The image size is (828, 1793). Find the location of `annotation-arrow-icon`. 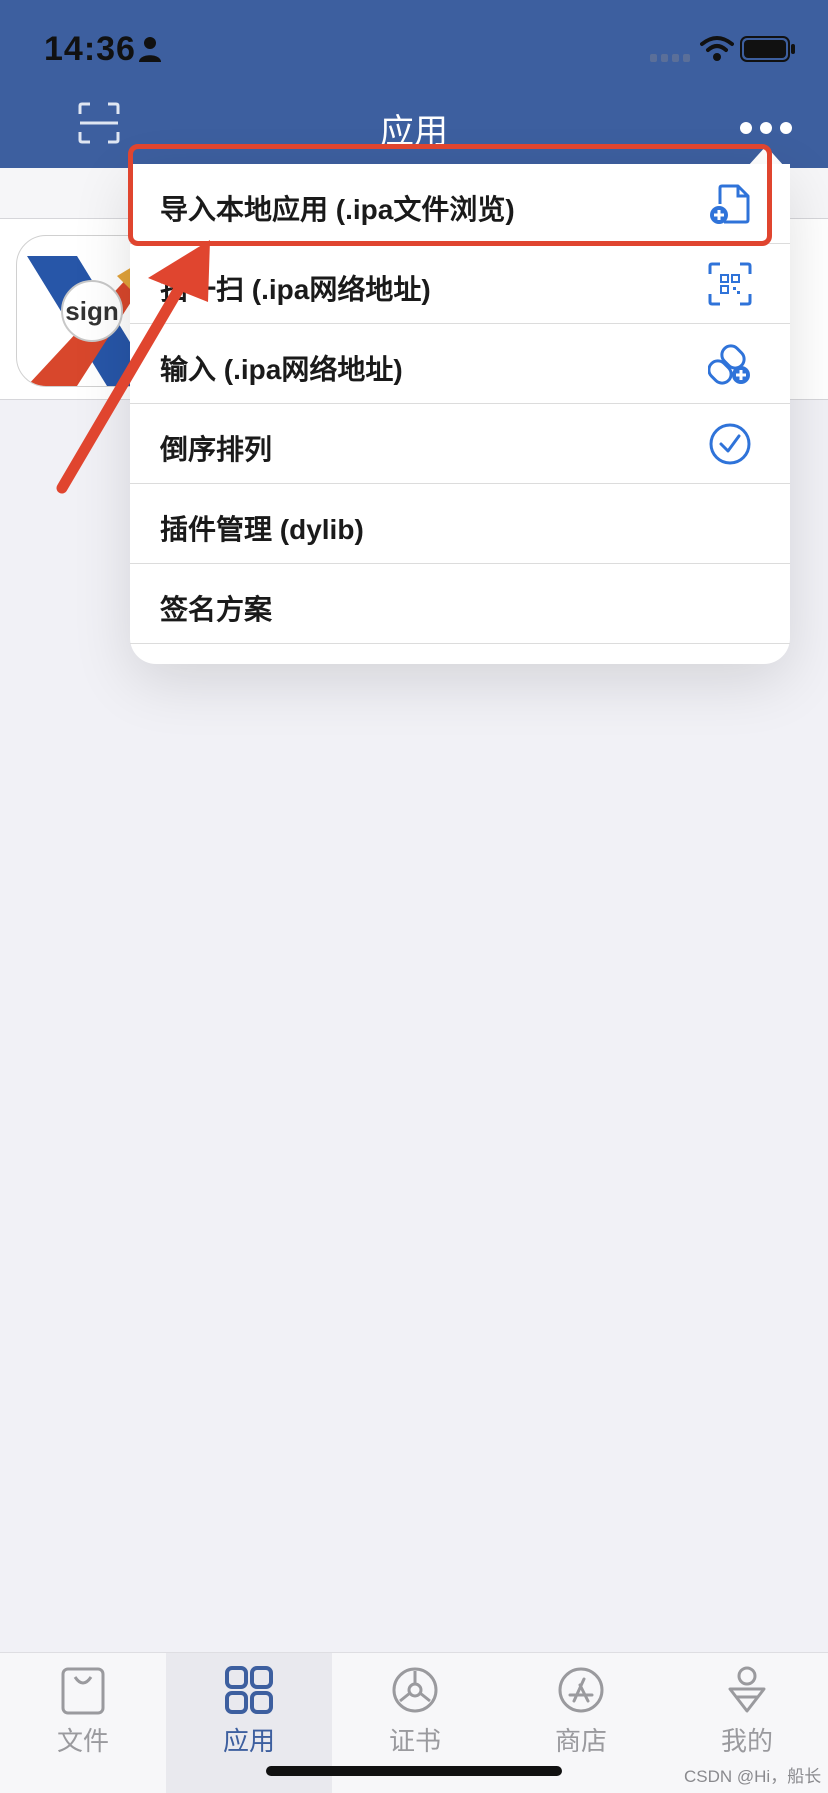

annotation-arrow-icon is located at coordinates (133, 367).